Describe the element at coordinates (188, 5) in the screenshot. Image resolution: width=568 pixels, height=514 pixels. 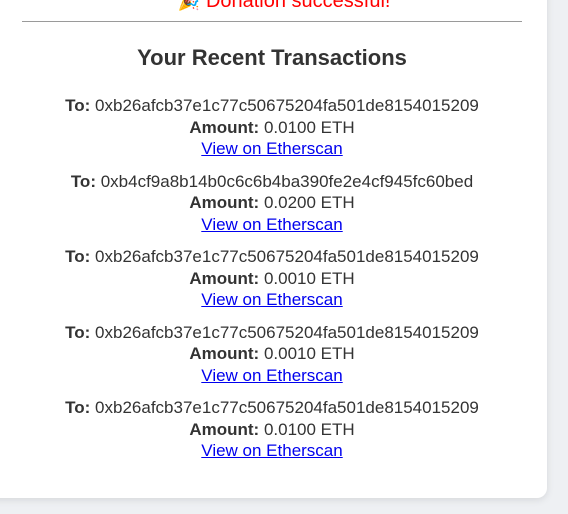
I see `party-popper-icon: 🎉` at that location.